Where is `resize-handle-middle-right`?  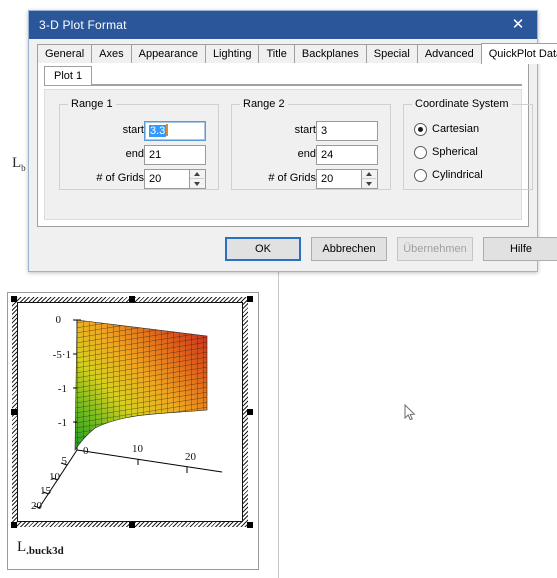 resize-handle-middle-right is located at coordinates (250, 412).